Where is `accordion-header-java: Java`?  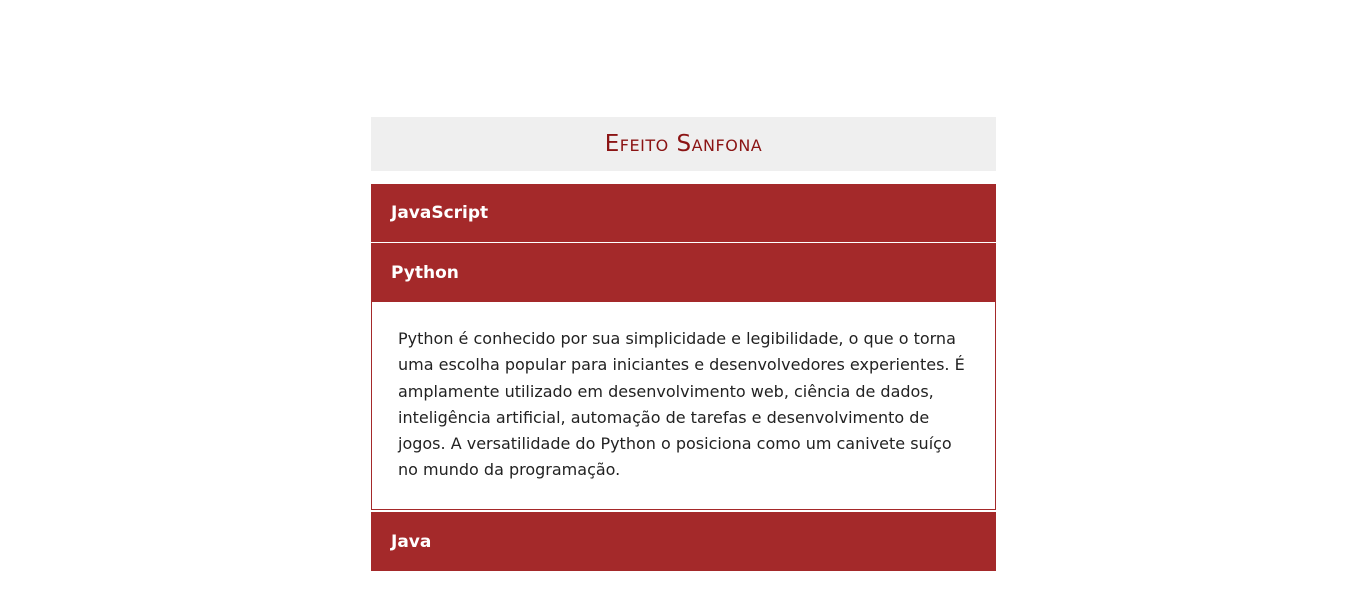 accordion-header-java: Java is located at coordinates (683, 541).